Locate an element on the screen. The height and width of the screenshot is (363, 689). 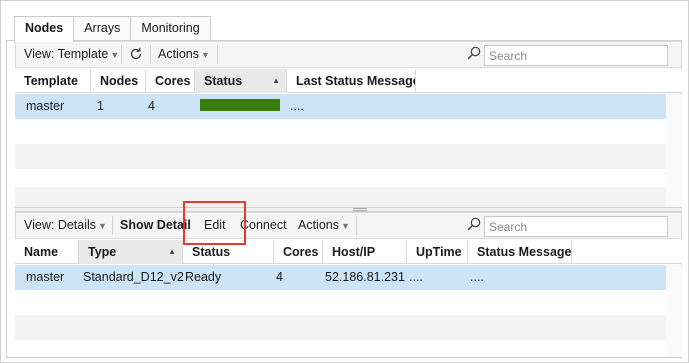
view-template-dropdown: View: Template ▼ is located at coordinates (71, 54).